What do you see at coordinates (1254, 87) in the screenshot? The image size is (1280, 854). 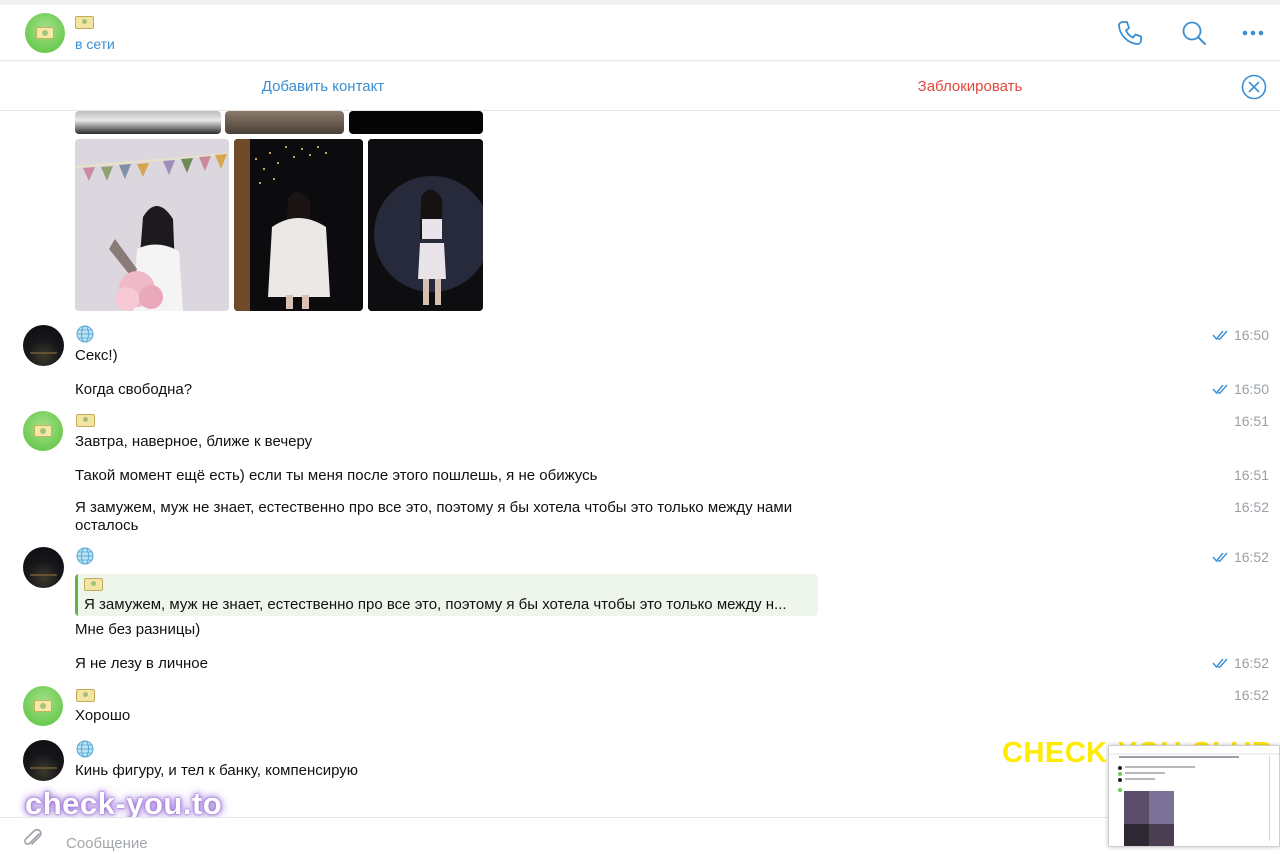 I see `close-circle-icon` at bounding box center [1254, 87].